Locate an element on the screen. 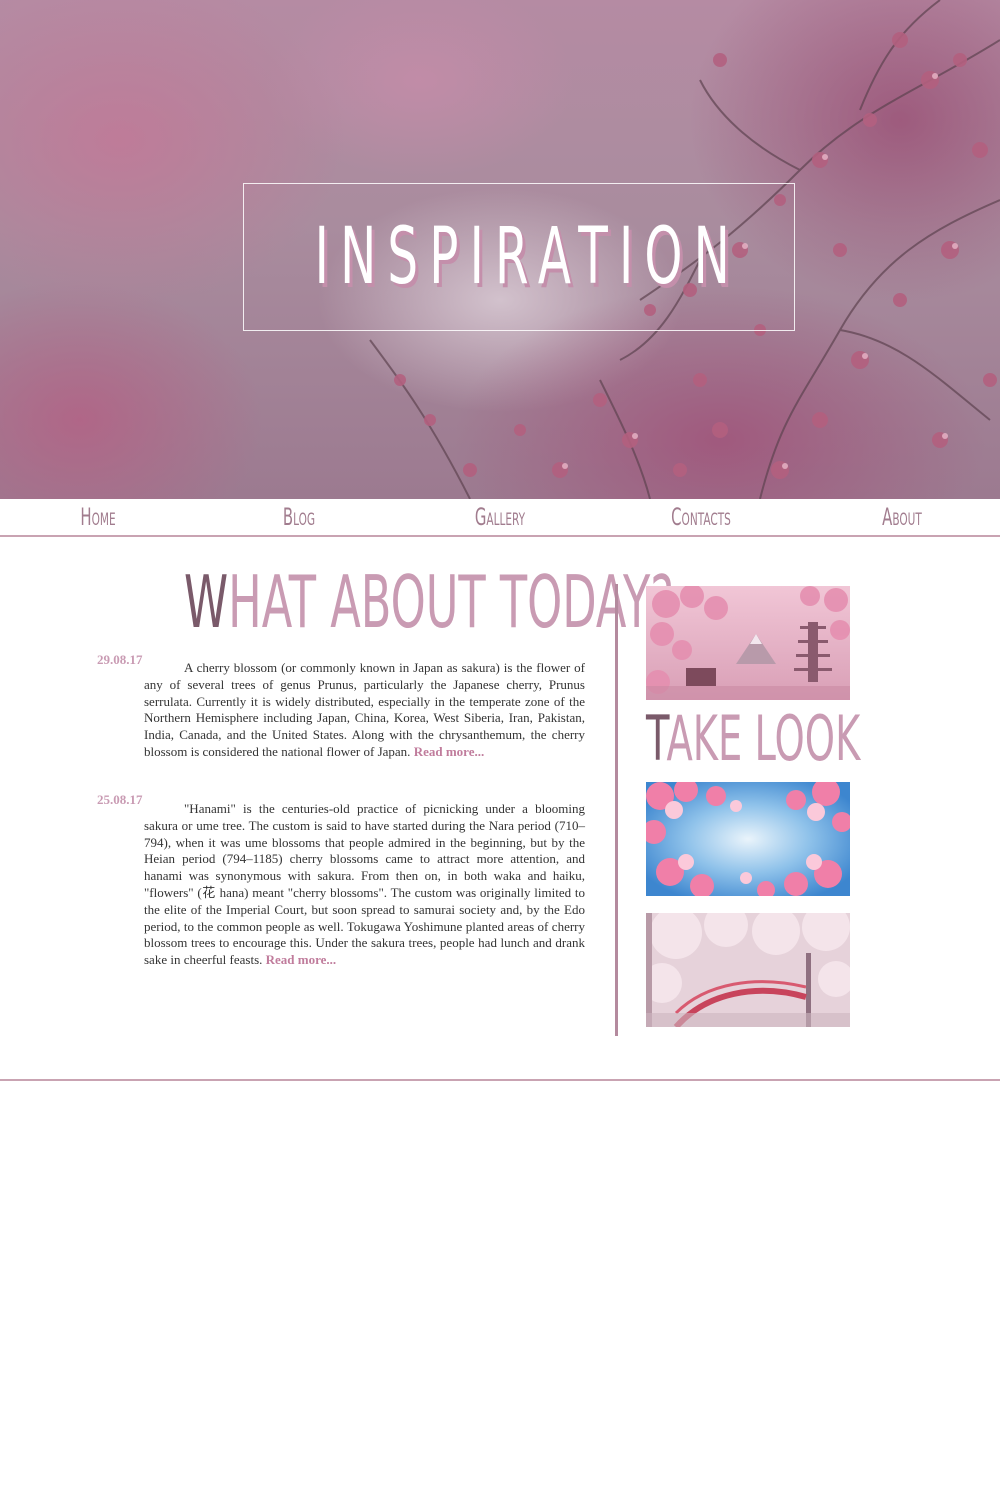 The width and height of the screenshot is (1000, 1500). nav-item-gallery: Gallery is located at coordinates (500, 517).